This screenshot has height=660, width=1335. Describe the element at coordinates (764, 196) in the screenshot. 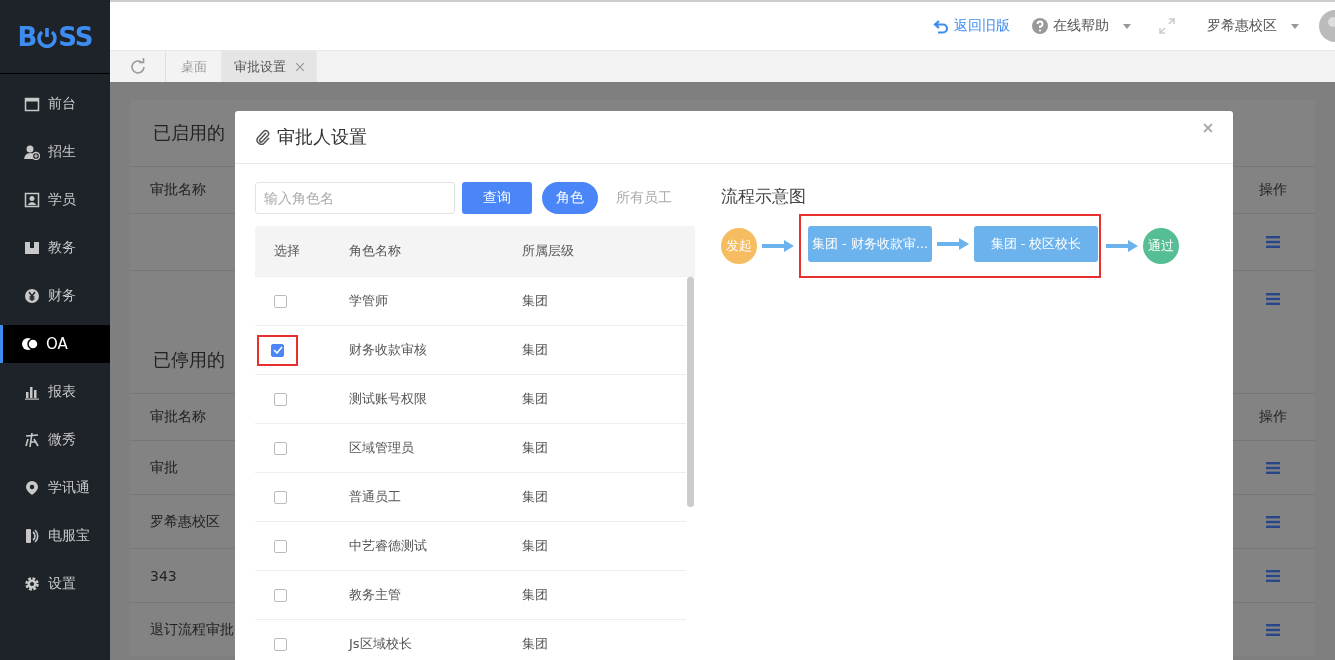

I see `flow-title: 流程示意图` at that location.